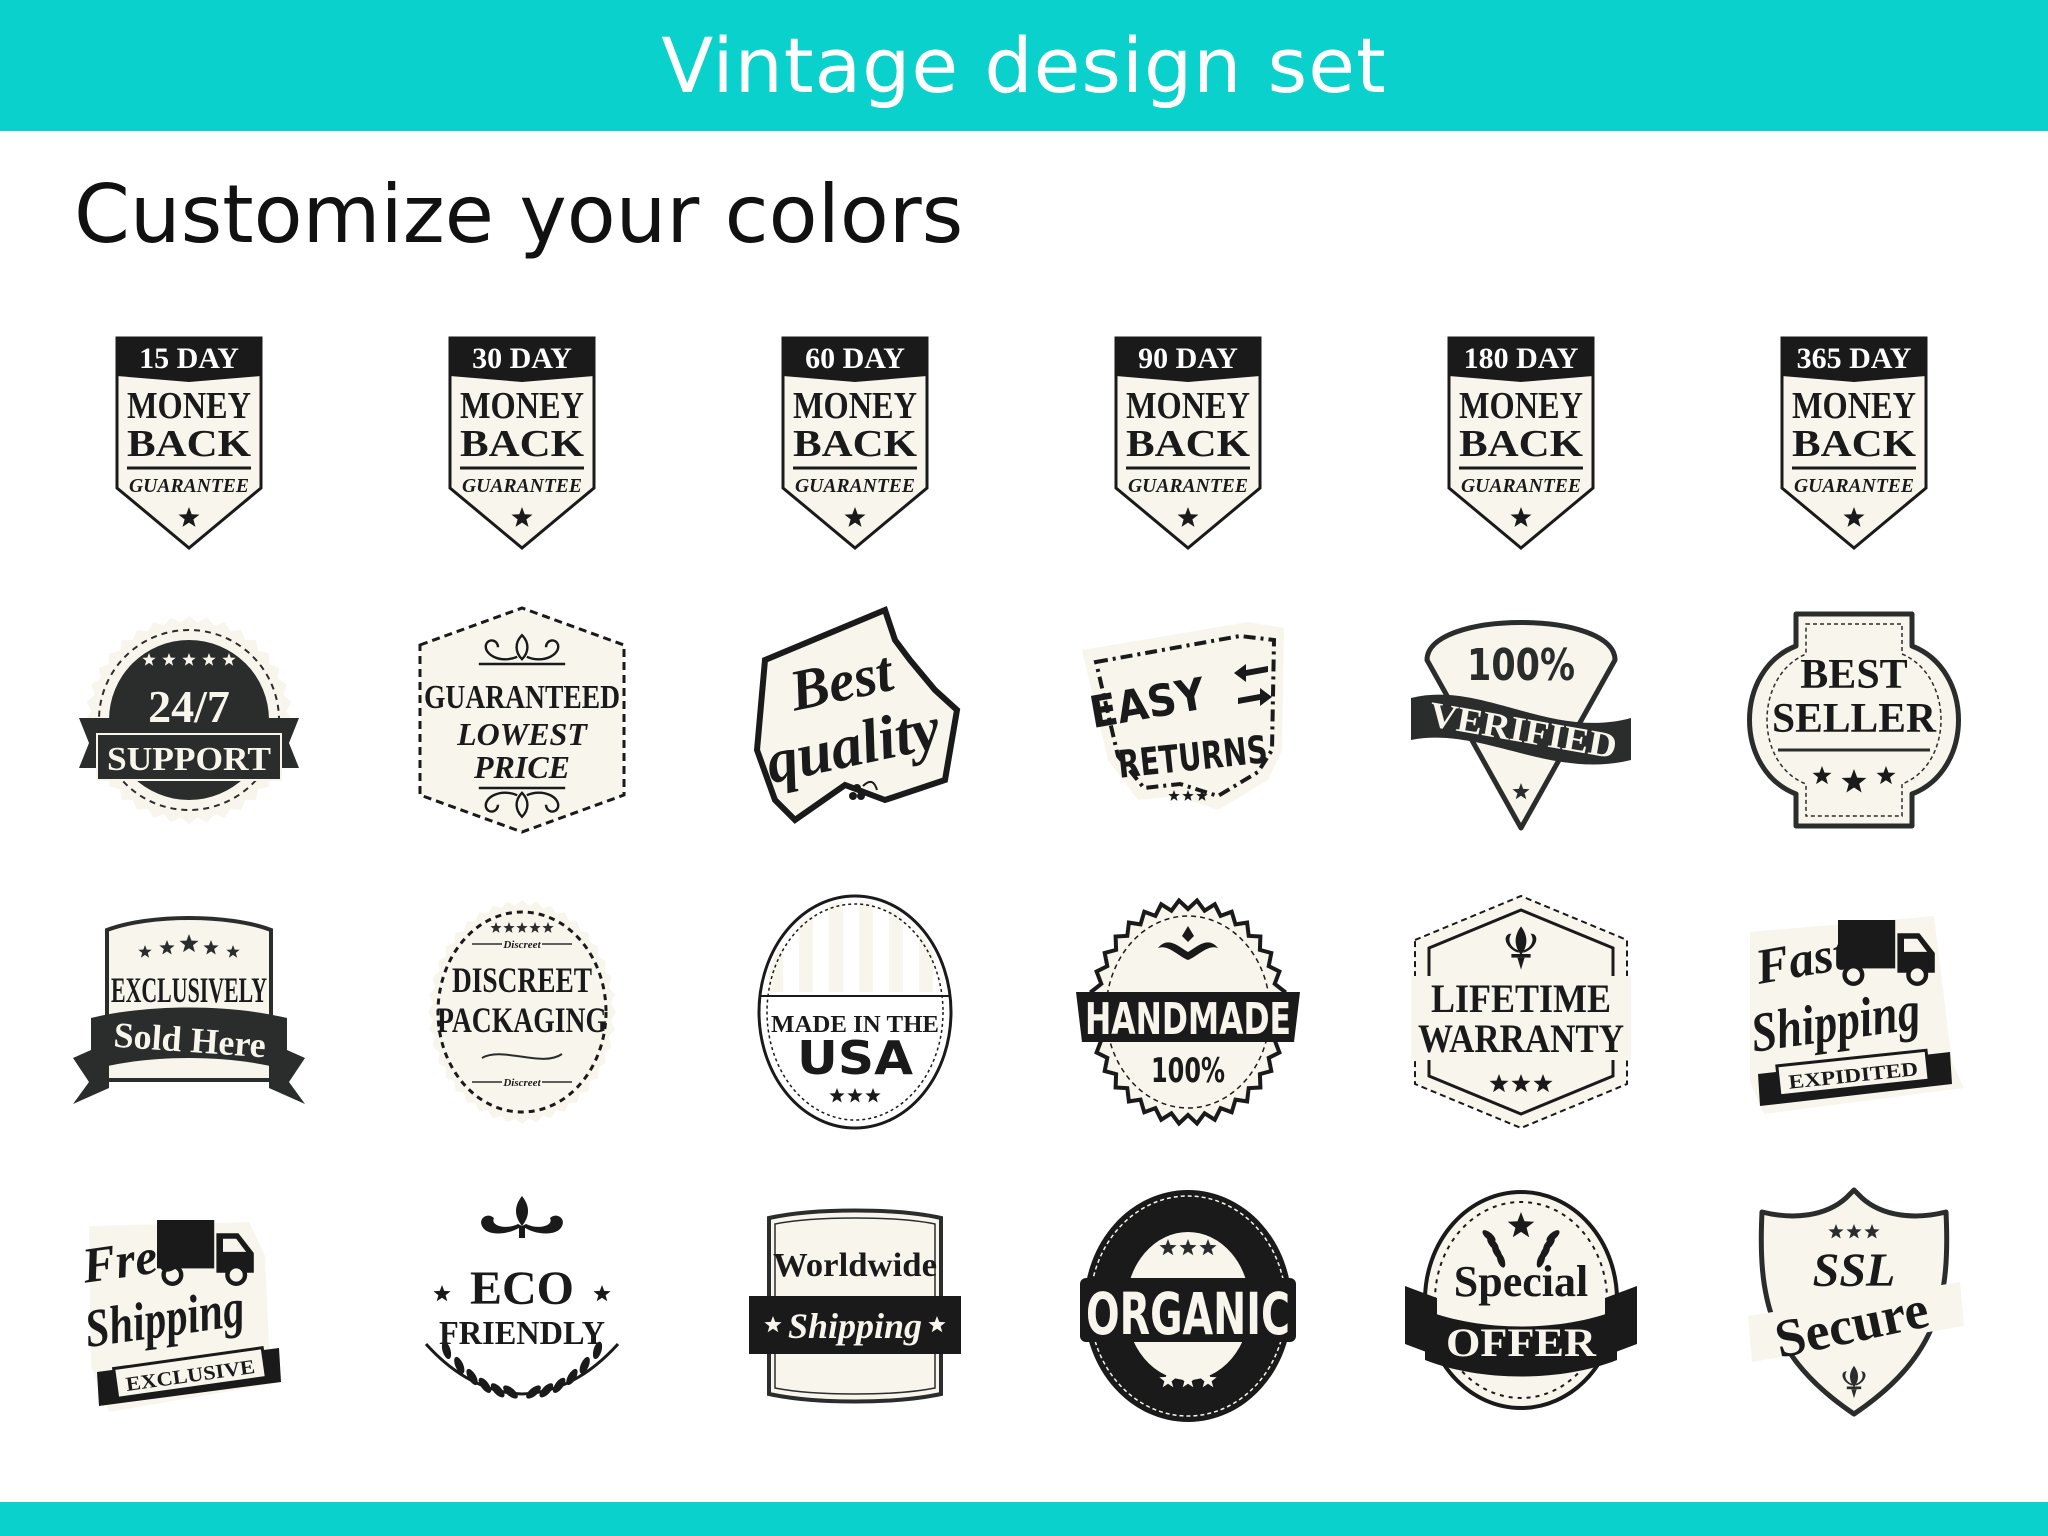 The height and width of the screenshot is (1536, 2048). I want to click on footer-band, so click(1024, 1519).